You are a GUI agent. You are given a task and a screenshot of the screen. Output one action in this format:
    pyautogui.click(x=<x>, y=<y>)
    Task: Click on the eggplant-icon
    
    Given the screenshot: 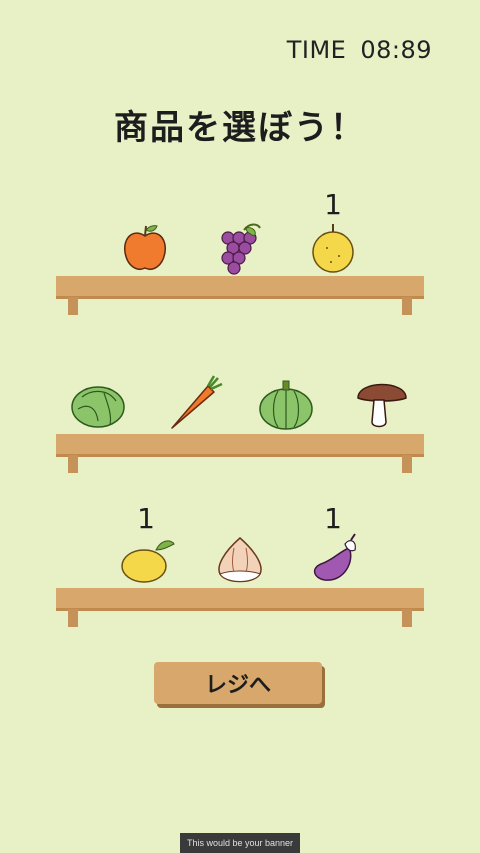 What is the action you would take?
    pyautogui.click(x=334, y=557)
    